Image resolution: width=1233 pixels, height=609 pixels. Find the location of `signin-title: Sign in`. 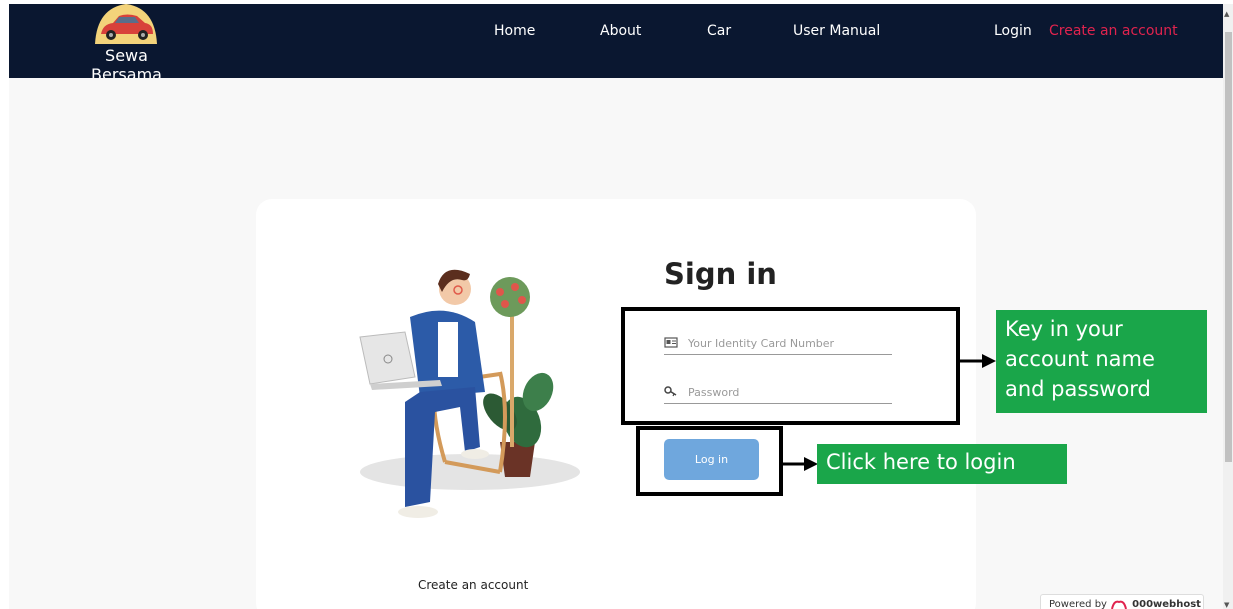

signin-title: Sign in is located at coordinates (720, 274).